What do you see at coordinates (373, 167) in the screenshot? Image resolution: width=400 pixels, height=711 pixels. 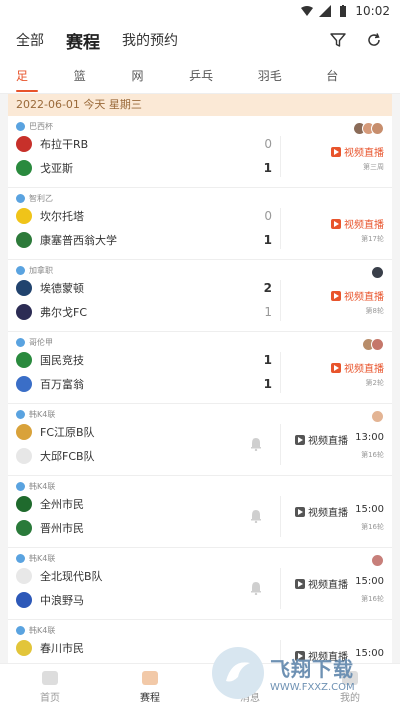 I see `match-round: 第三周` at bounding box center [373, 167].